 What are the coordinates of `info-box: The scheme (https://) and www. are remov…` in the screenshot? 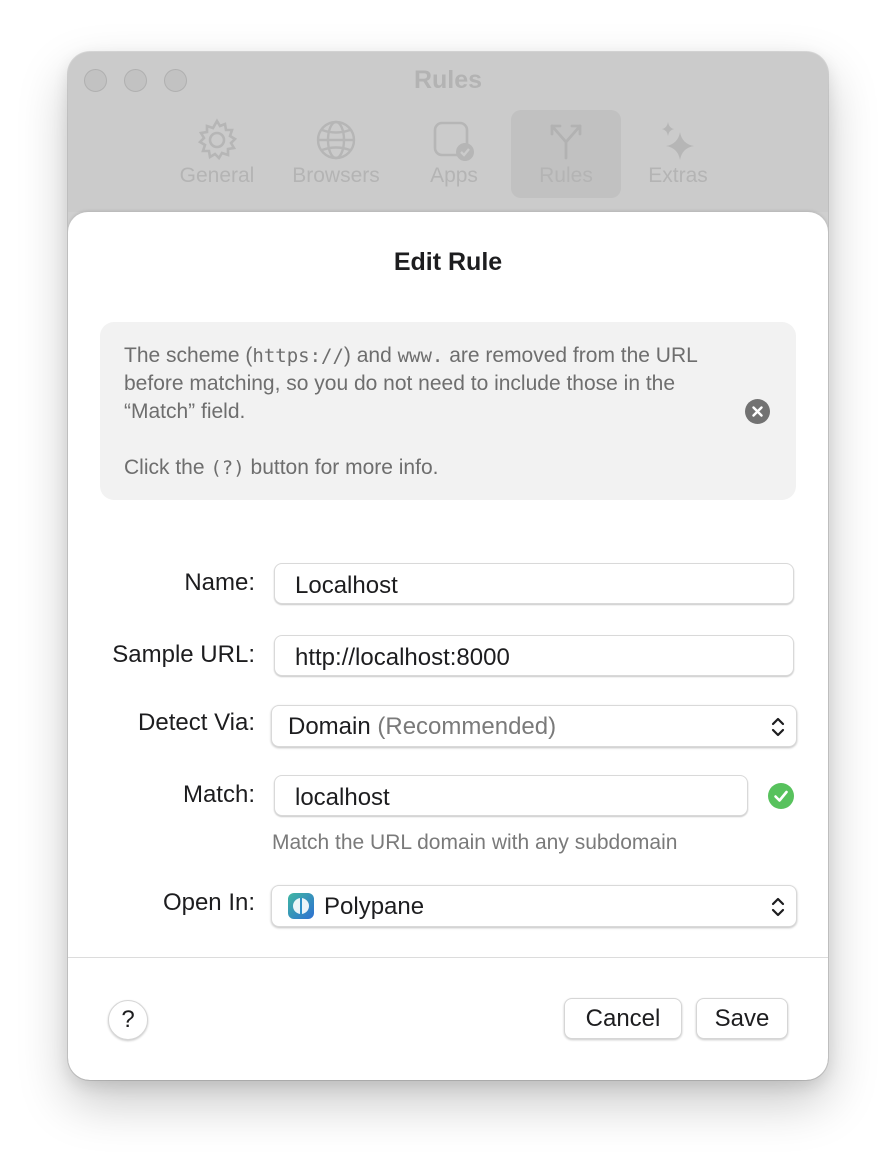 It's located at (448, 411).